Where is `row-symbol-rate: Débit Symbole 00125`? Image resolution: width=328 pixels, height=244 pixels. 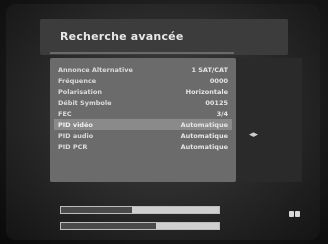
row-symbol-rate: Débit Symbole 00125 is located at coordinates (143, 102).